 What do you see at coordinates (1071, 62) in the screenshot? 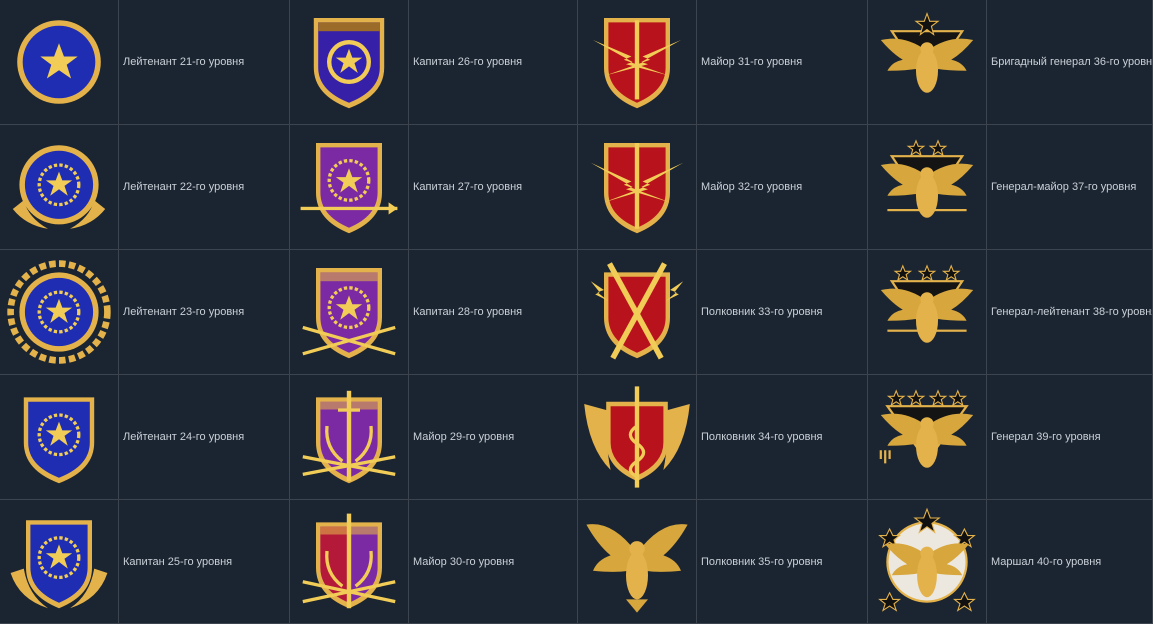
I see `rank-label: Бригадный генерал 36-го уровня` at bounding box center [1071, 62].